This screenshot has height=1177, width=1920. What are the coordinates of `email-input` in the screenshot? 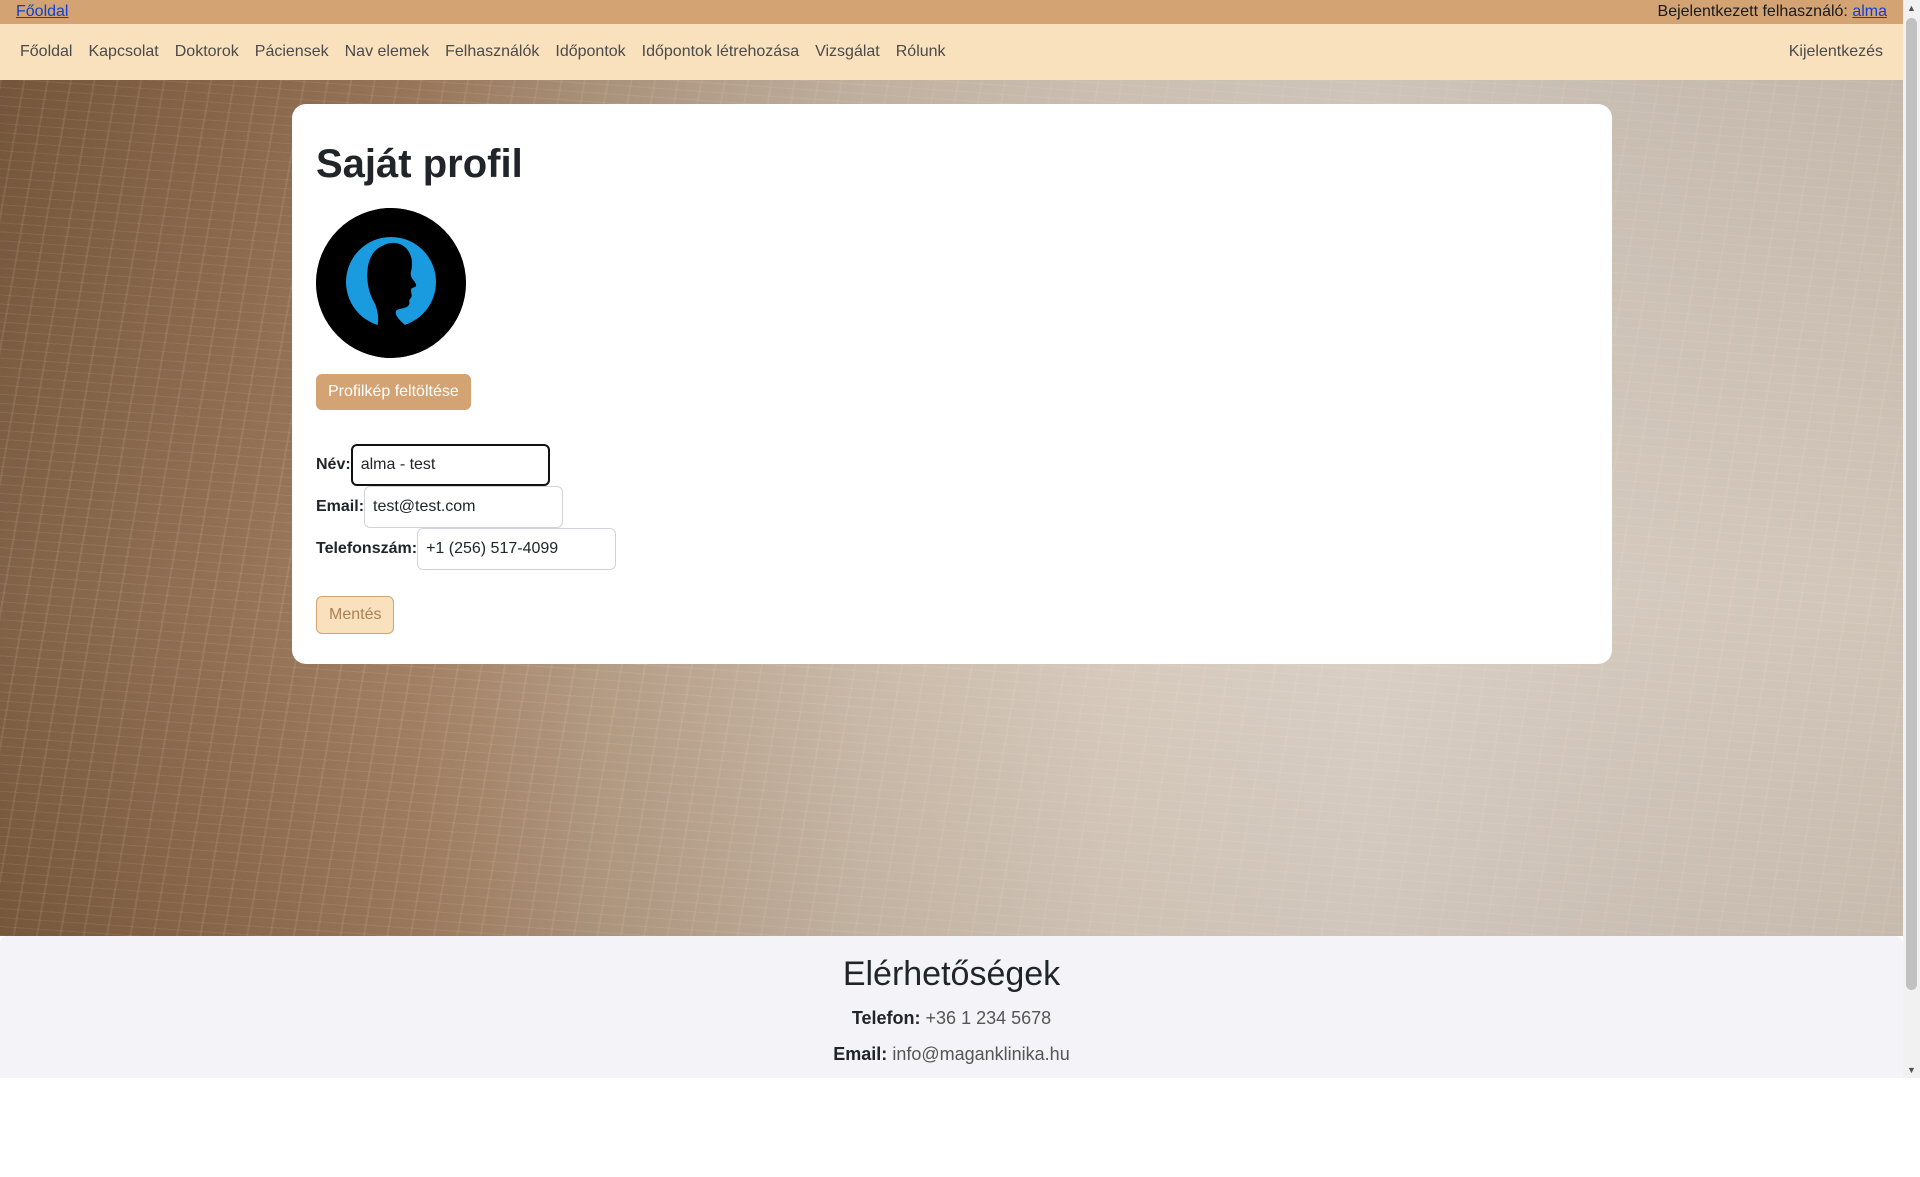 It's located at (464, 507).